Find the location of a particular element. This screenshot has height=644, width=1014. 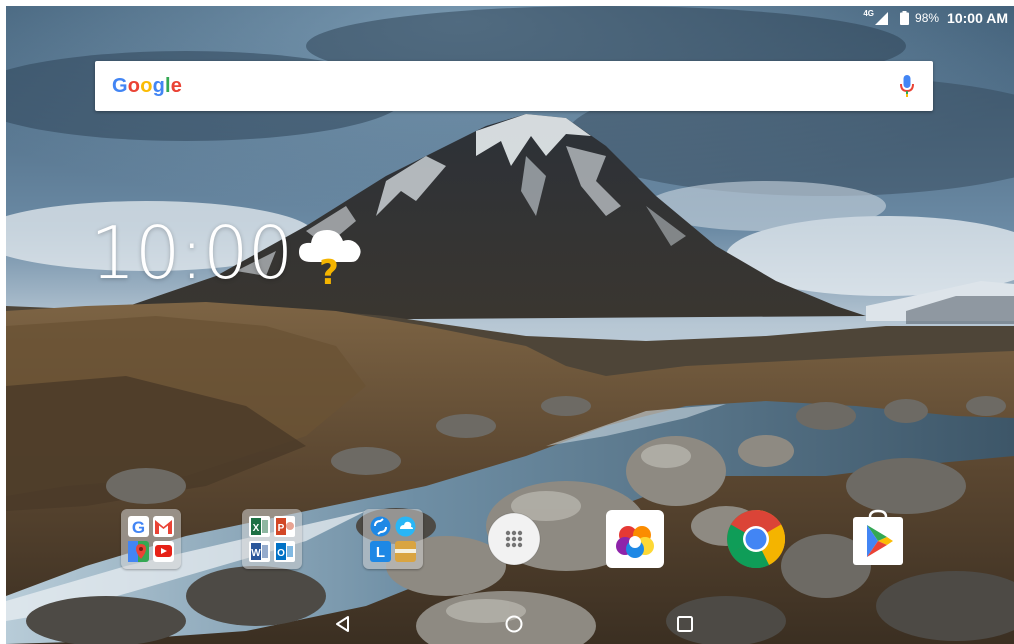

network-type-label: 4G is located at coordinates (869, 13).